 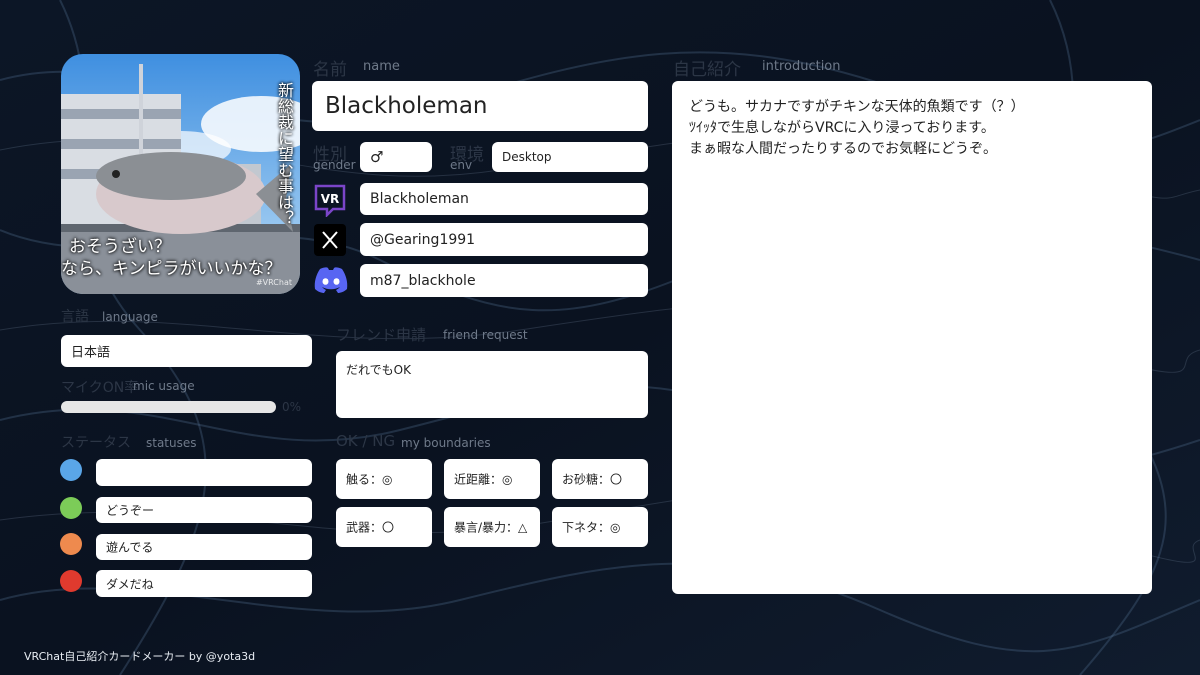 What do you see at coordinates (71, 508) in the screenshot?
I see `status-green-dot` at bounding box center [71, 508].